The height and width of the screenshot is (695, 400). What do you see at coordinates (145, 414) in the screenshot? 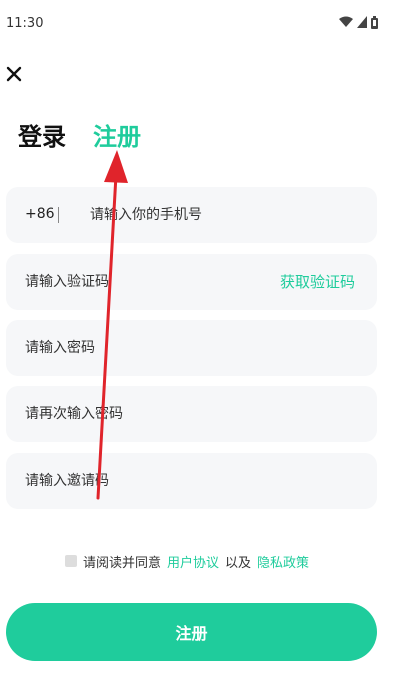
I see `confirm-password-input` at bounding box center [145, 414].